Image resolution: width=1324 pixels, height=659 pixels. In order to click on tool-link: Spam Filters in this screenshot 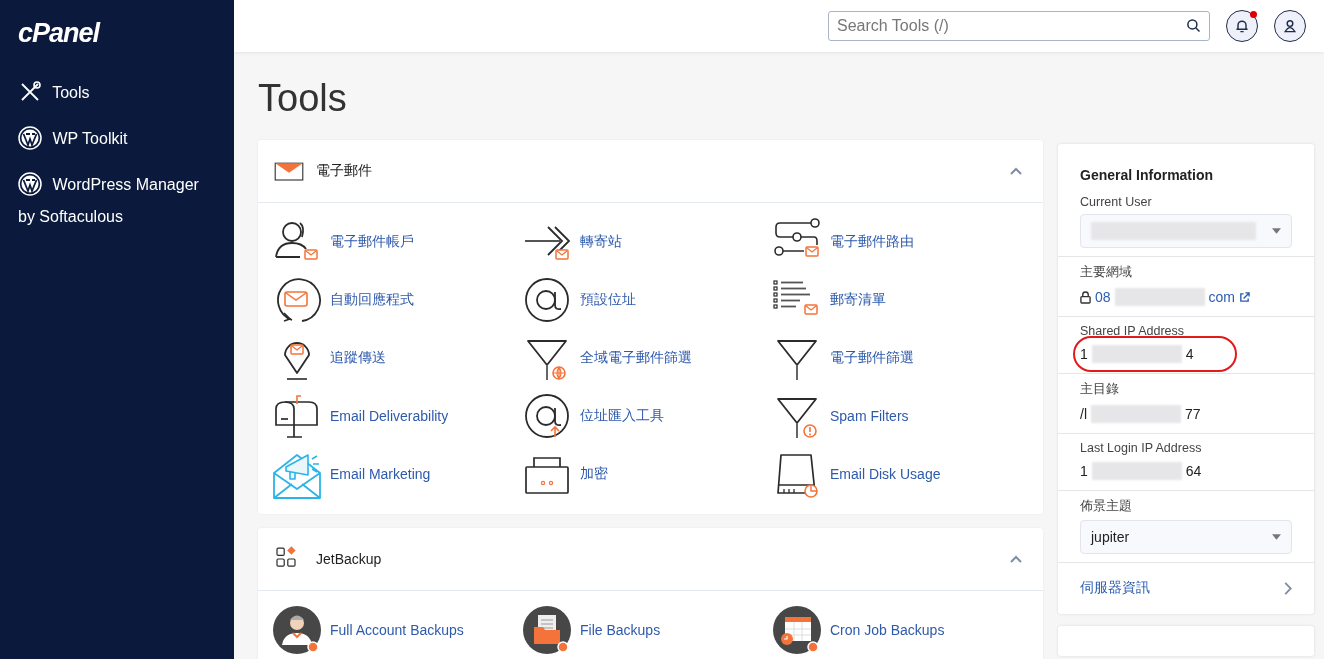, I will do `click(897, 416)`.